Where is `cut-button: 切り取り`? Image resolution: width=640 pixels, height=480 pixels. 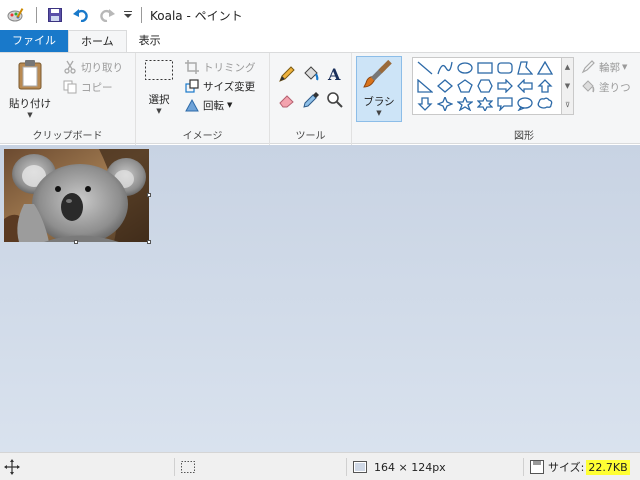
cut-button: 切り取り is located at coordinates (92, 67).